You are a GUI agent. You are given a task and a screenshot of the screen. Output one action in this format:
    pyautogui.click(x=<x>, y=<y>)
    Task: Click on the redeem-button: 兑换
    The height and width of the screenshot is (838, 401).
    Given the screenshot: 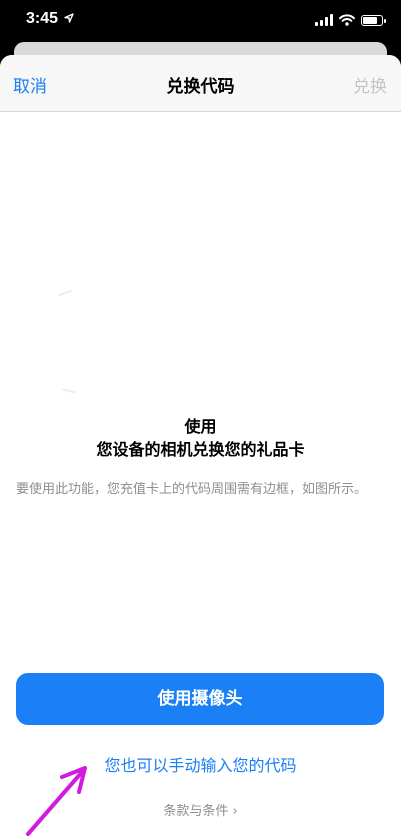 What is the action you would take?
    pyautogui.click(x=370, y=84)
    